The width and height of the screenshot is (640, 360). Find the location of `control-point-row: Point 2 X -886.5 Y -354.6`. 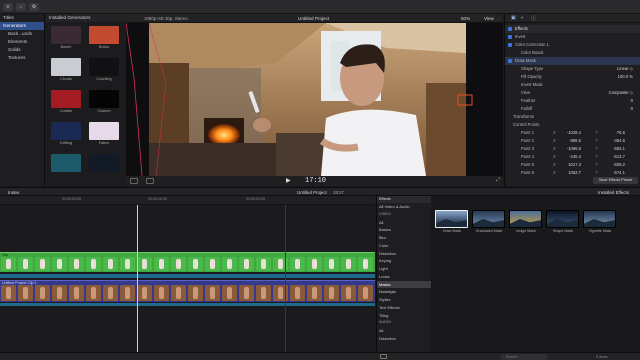

control-point-row: Point 2 X -886.5 Y -354.6 is located at coordinates (572, 141).